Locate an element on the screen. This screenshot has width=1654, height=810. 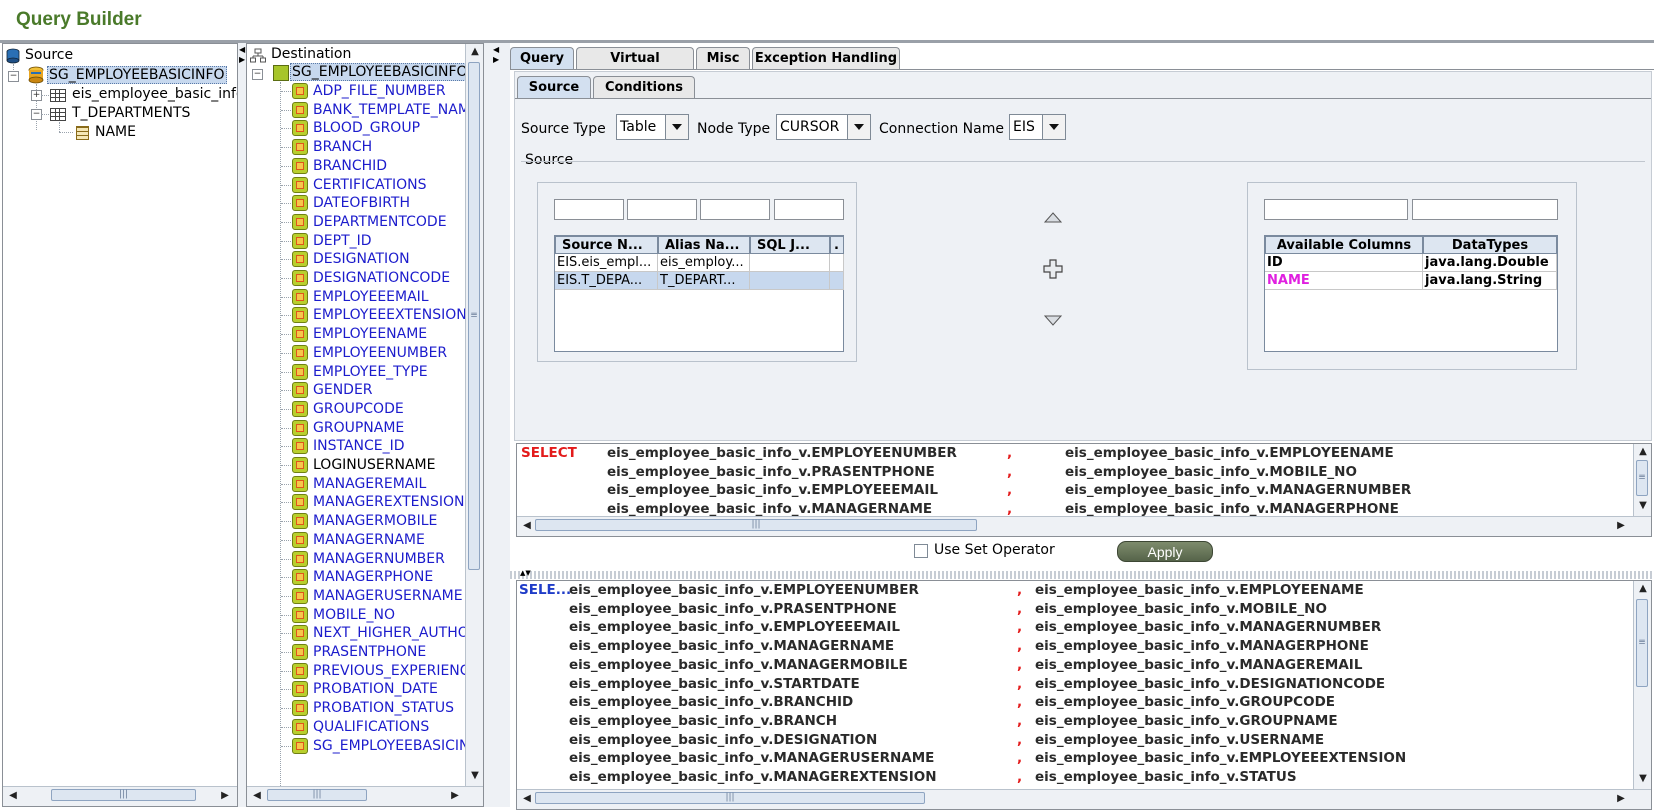
subtab-conditions: Conditions is located at coordinates (644, 87).